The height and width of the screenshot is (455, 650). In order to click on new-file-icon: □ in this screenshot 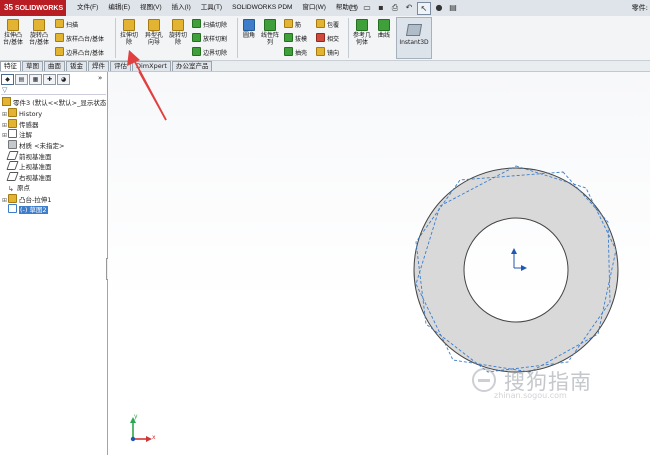, I will do `click(353, 7)`.